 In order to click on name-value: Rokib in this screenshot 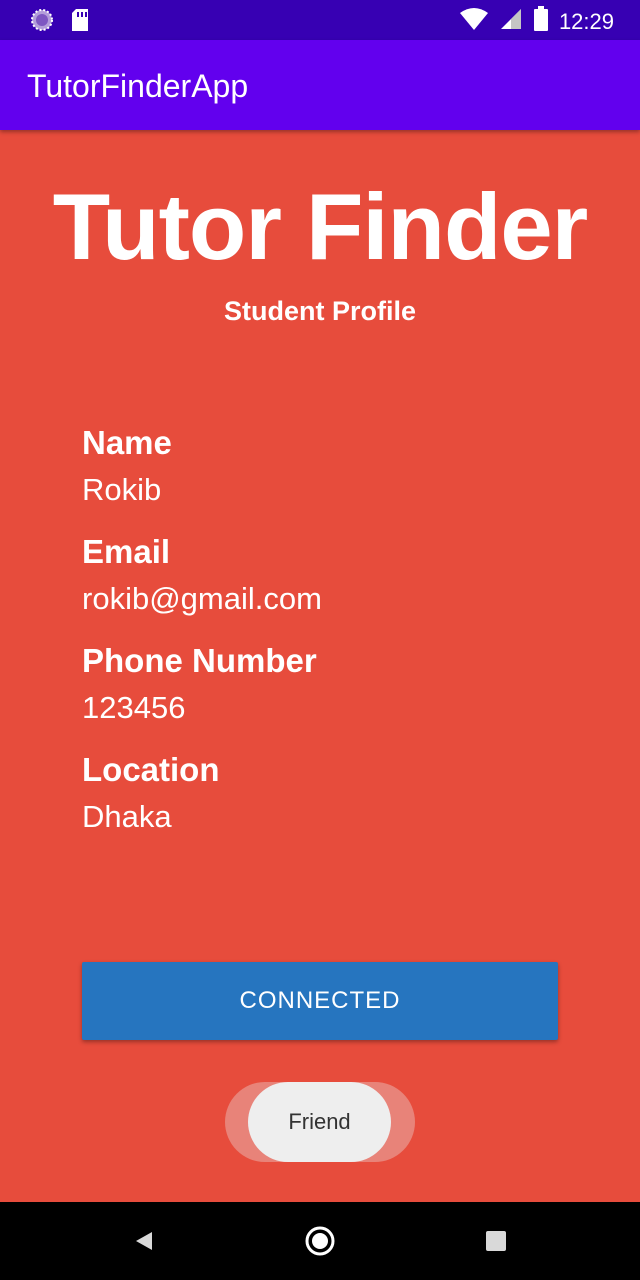, I will do `click(122, 489)`.